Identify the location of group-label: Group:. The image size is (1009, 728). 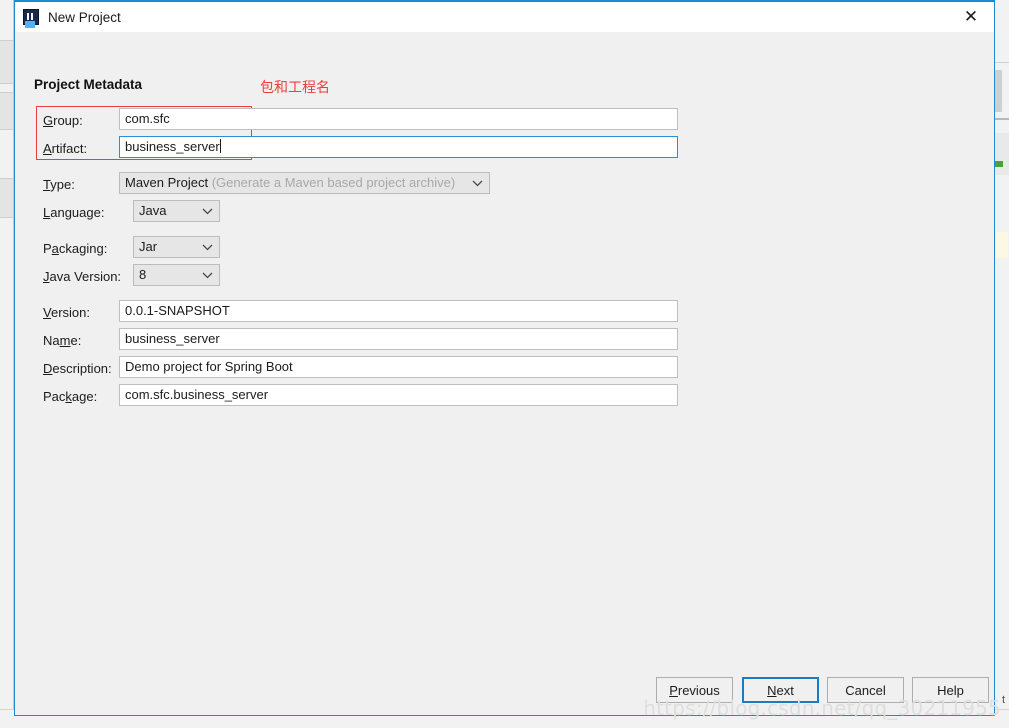
(63, 120).